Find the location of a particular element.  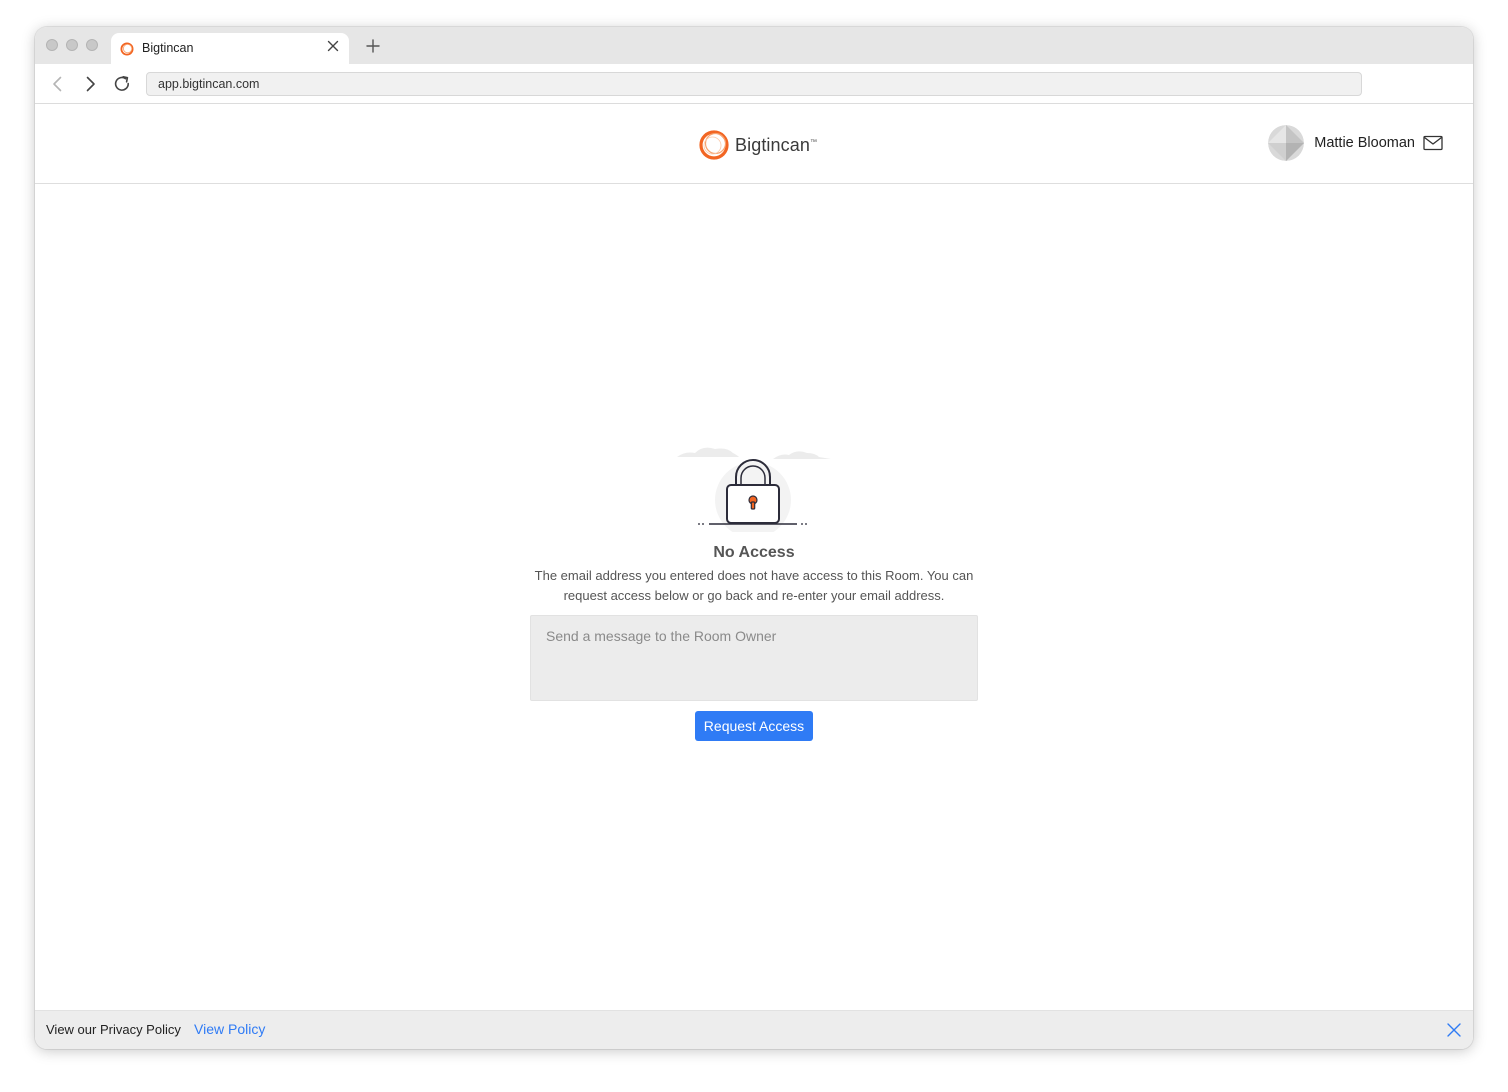

avatar is located at coordinates (1286, 143).